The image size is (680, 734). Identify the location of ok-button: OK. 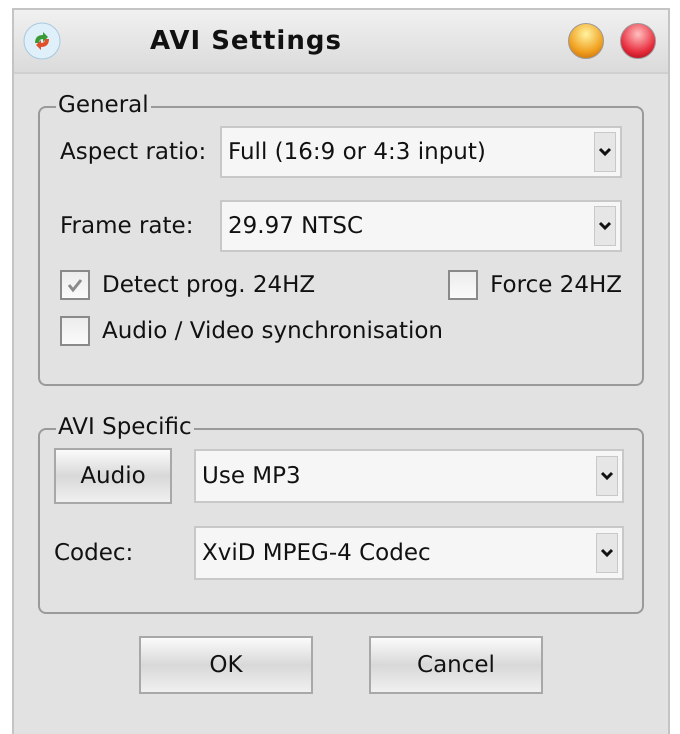
(226, 665).